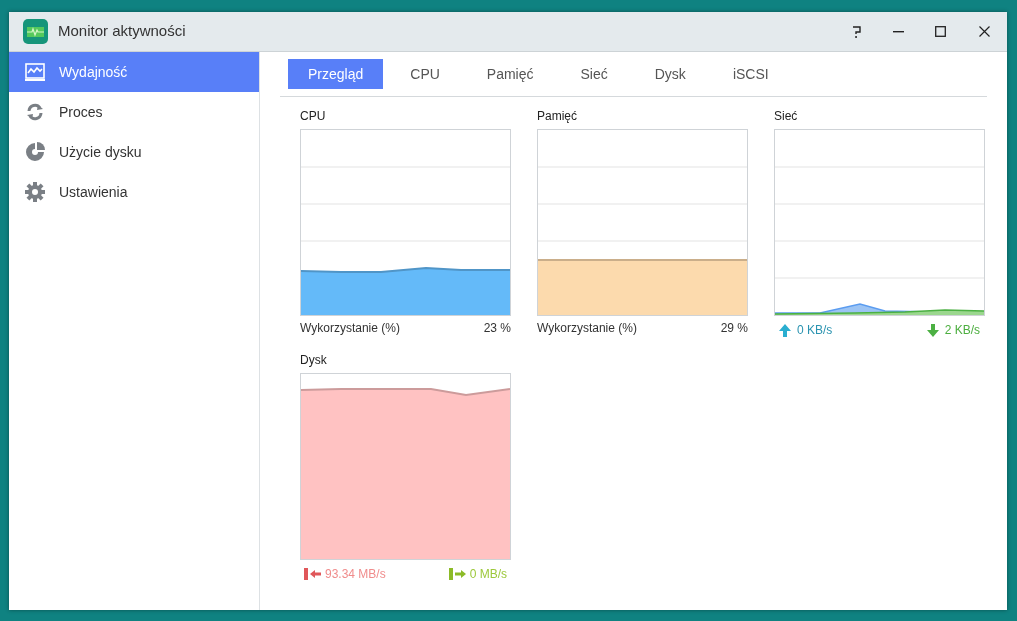 The width and height of the screenshot is (1017, 621). Describe the element at coordinates (336, 74) in the screenshot. I see `tab: Przegląd` at that location.